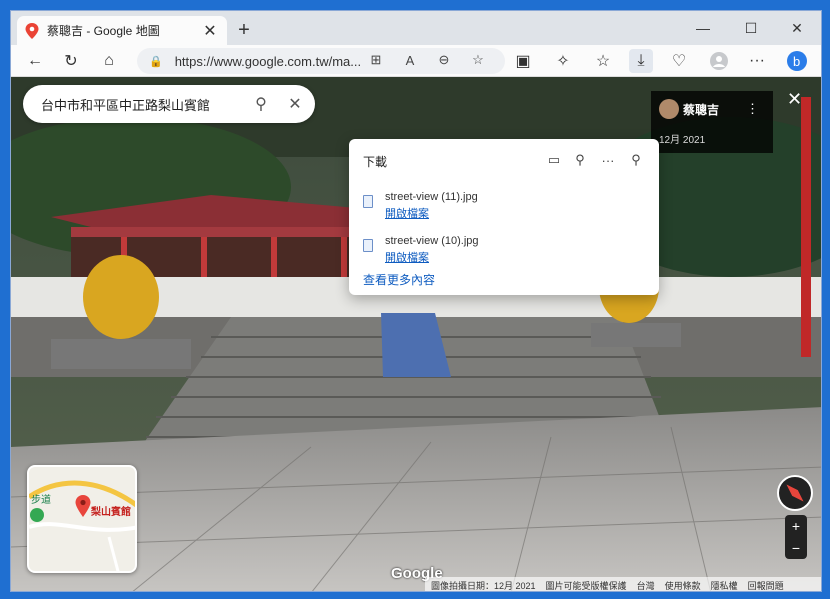 The image size is (830, 599). What do you see at coordinates (261, 104) in the screenshot?
I see `search-icon: ⚲` at bounding box center [261, 104].